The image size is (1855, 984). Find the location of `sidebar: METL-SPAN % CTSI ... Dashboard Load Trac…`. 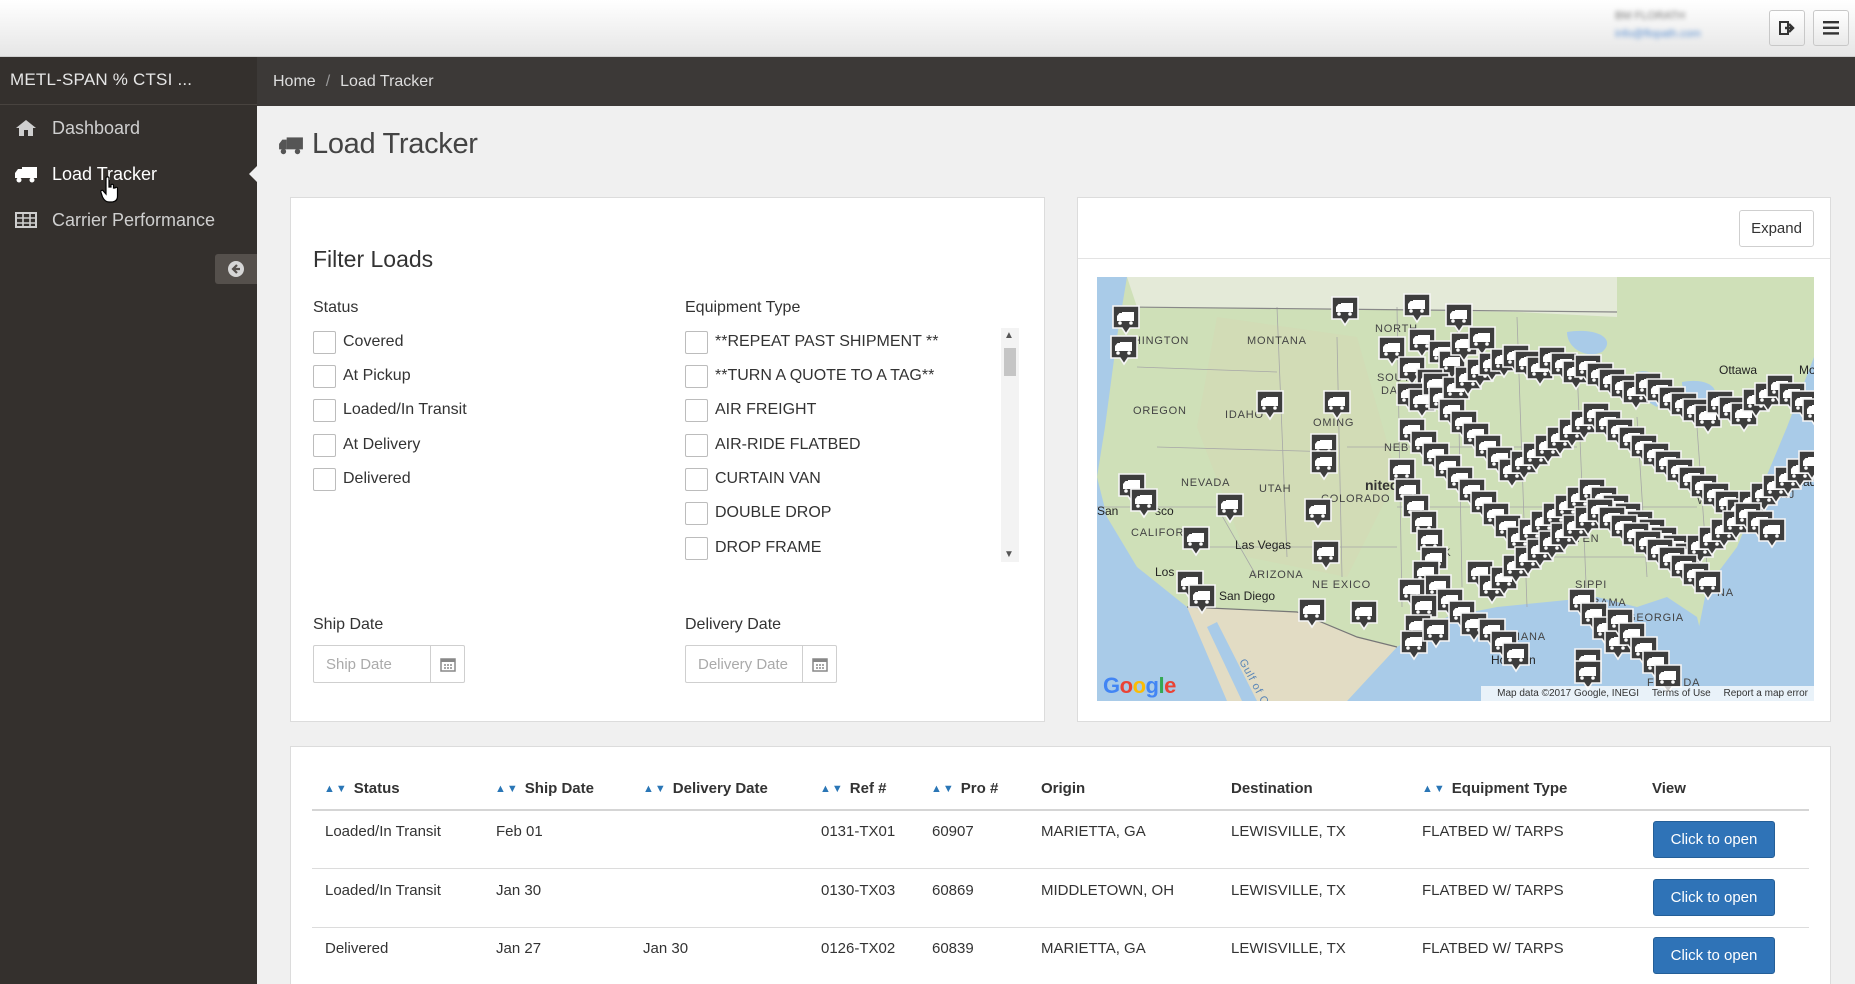

sidebar: METL-SPAN % CTSI ... Dashboard Load Trac… is located at coordinates (128, 520).